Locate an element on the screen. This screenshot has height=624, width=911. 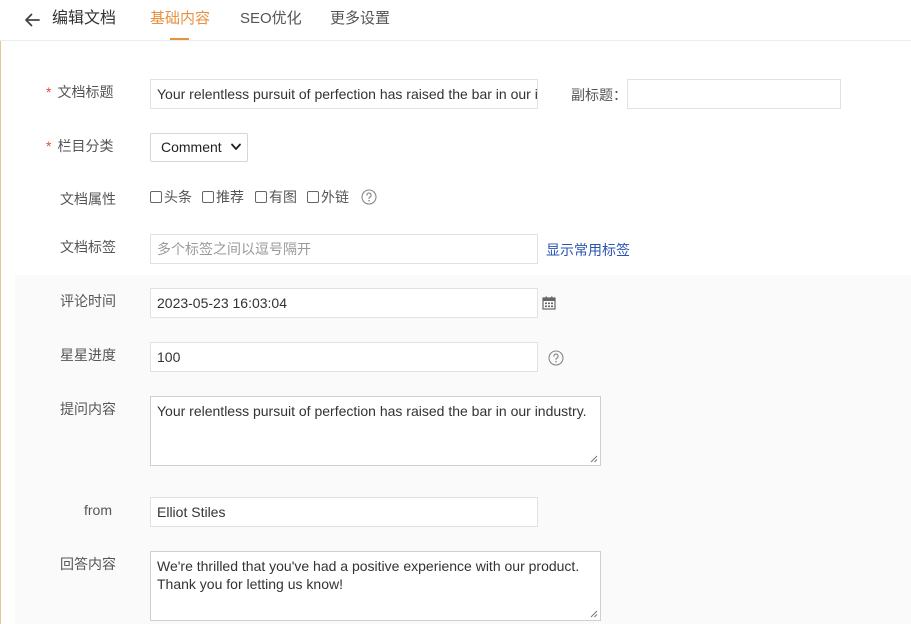
attribute-has-image-checkbox: 有图 is located at coordinates (276, 198).